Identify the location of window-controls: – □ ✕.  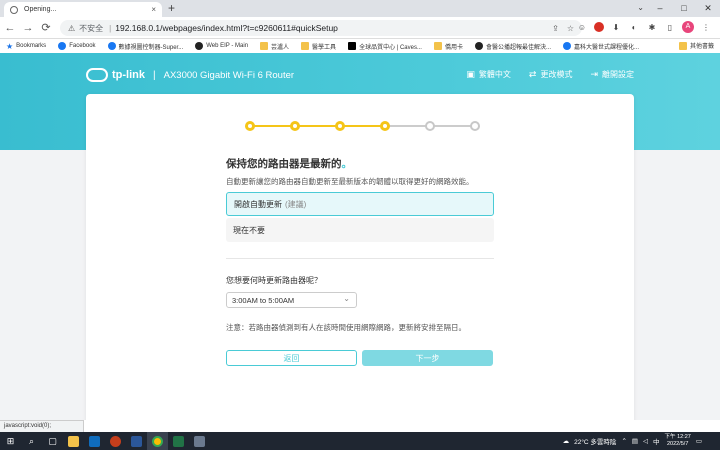
(684, 8).